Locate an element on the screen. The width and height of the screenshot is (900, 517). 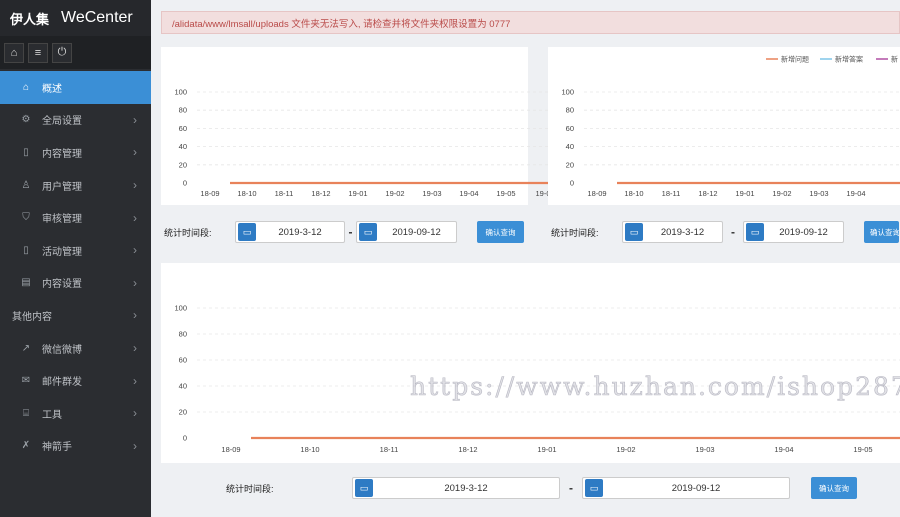
sidebar-item: ⌂ 概述 is located at coordinates (75, 87).